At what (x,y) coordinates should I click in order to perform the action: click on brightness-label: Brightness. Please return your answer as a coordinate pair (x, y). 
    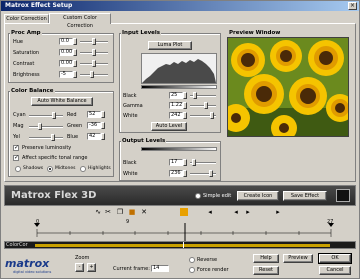
    Looking at the image, I should click on (26, 75).